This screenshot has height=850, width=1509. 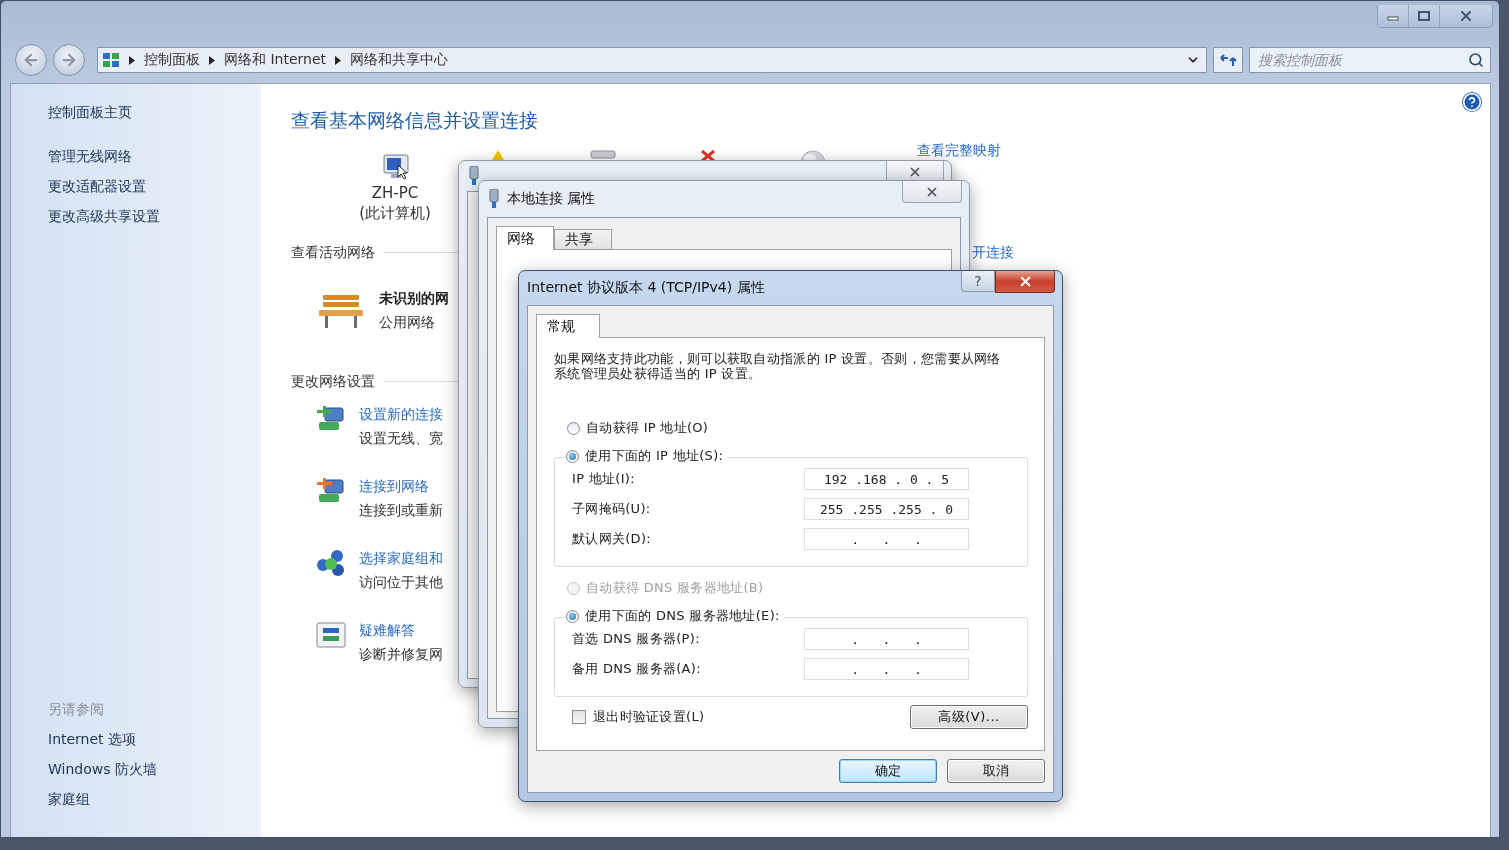 I want to click on field-label: 备用 DNS 服务器(A):, so click(x=637, y=669).